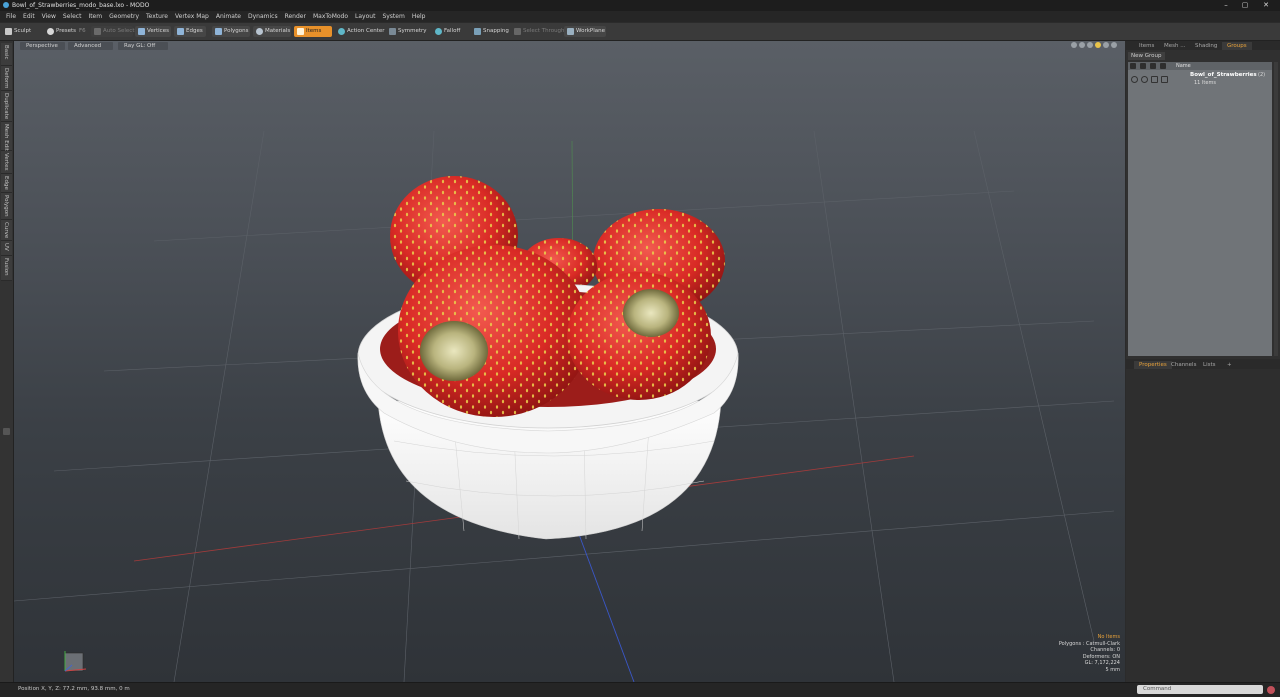  What do you see at coordinates (1237, 46) in the screenshot?
I see `tab-groups: Groups` at bounding box center [1237, 46].